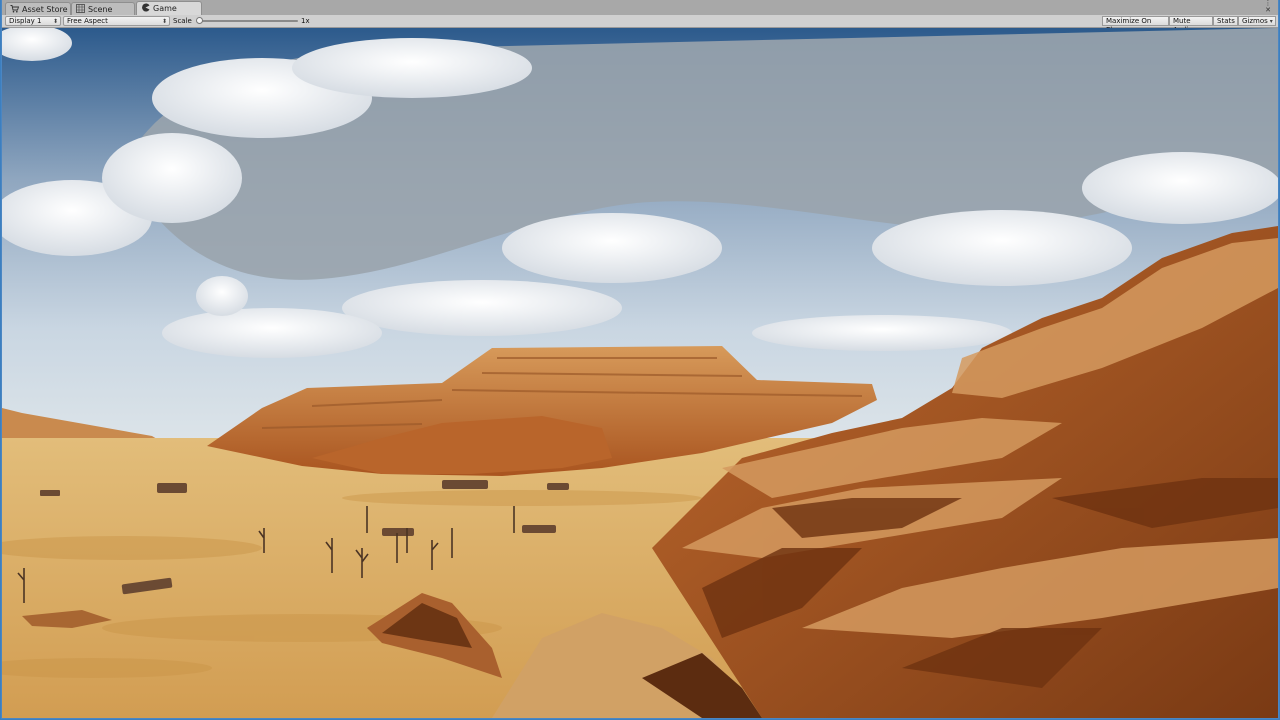  Describe the element at coordinates (640, 8) in the screenshot. I see `tab-strip: Asset Store Scene Game ⋮ ✕` at that location.